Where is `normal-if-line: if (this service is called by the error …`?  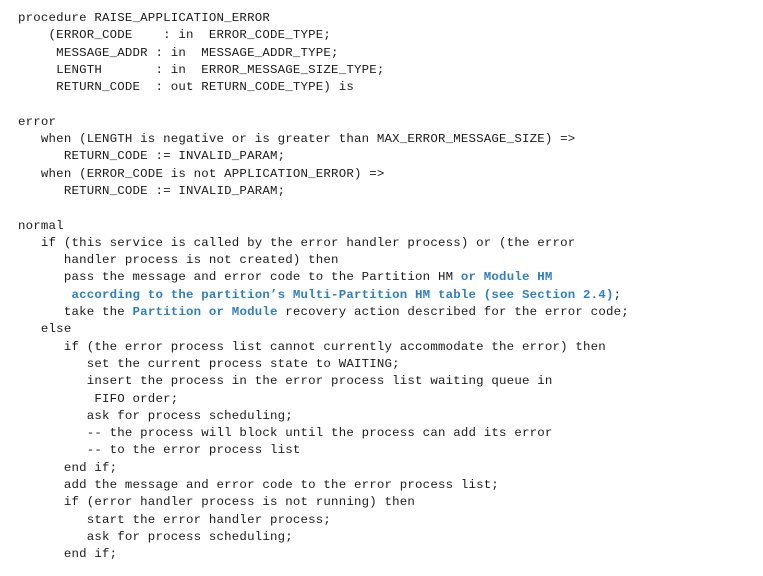 normal-if-line: if (this service is called by the error … is located at coordinates (297, 242).